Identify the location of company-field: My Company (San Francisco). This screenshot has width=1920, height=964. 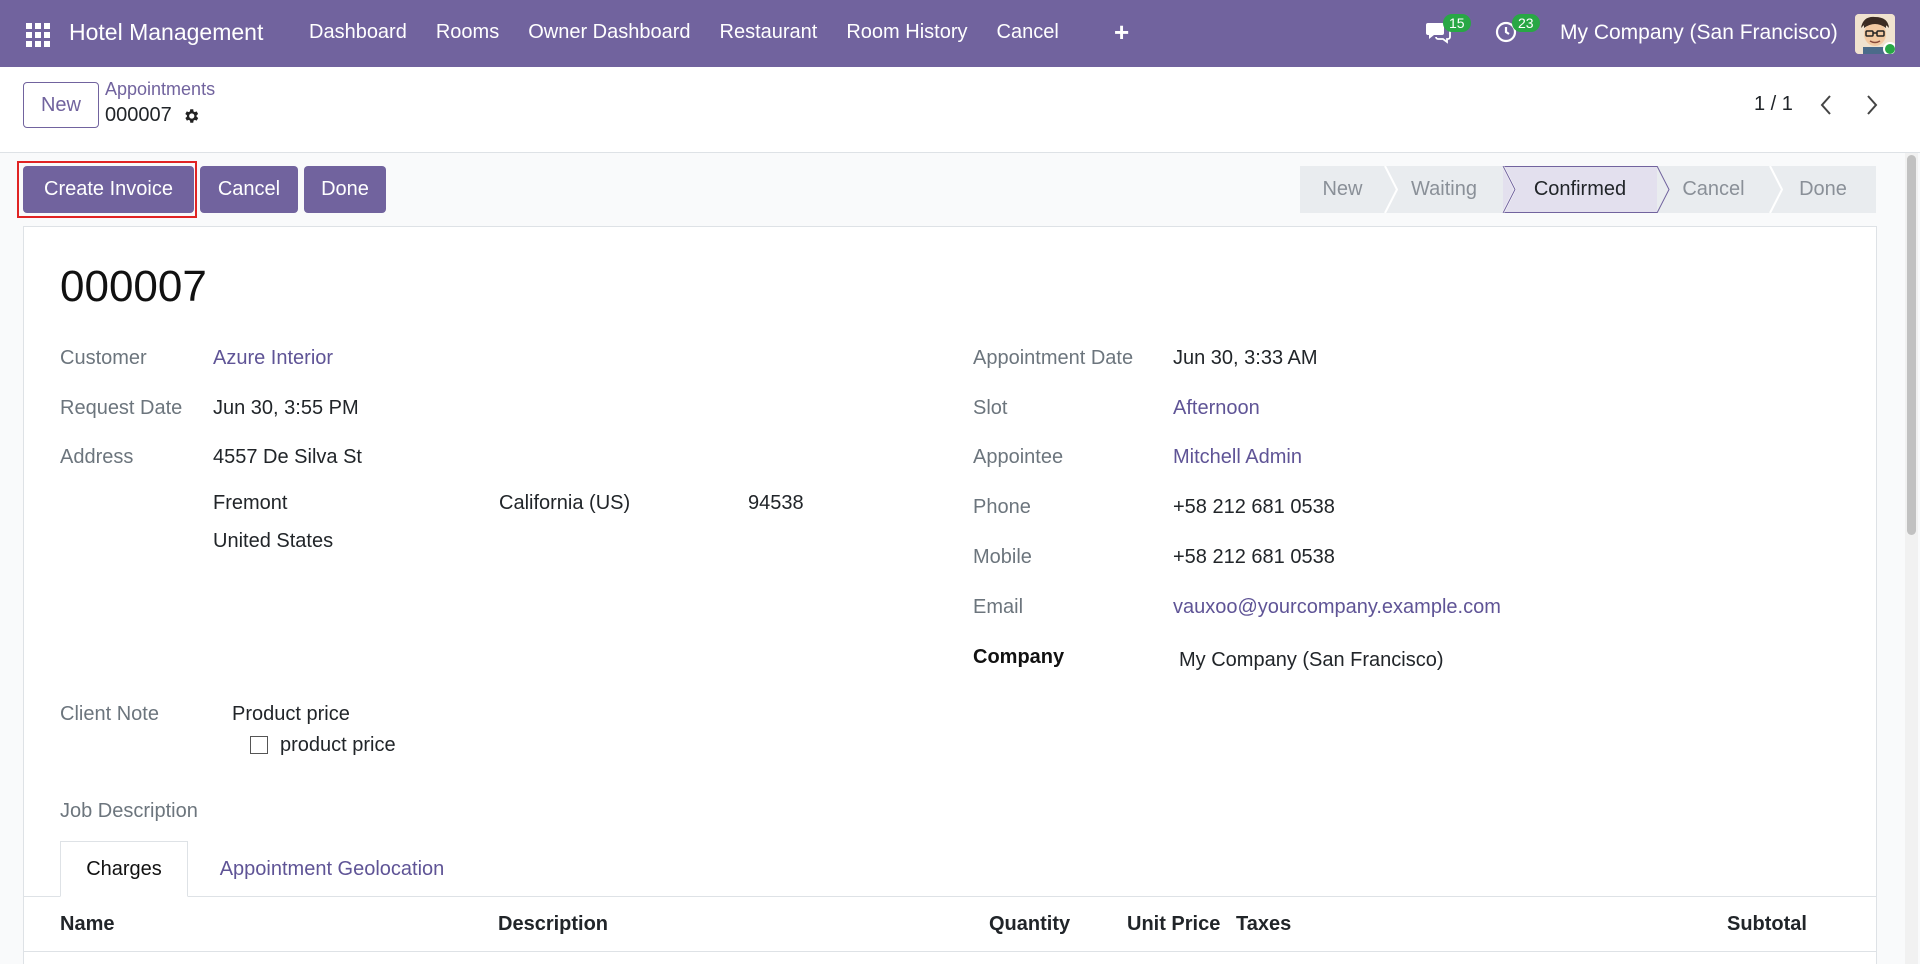
(1311, 660).